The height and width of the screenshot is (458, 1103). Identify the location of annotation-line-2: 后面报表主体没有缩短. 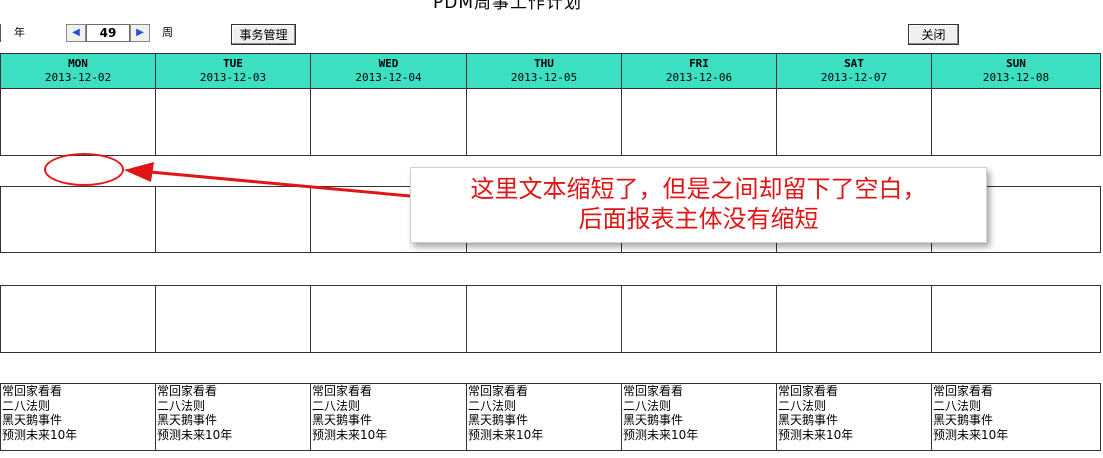
(698, 219).